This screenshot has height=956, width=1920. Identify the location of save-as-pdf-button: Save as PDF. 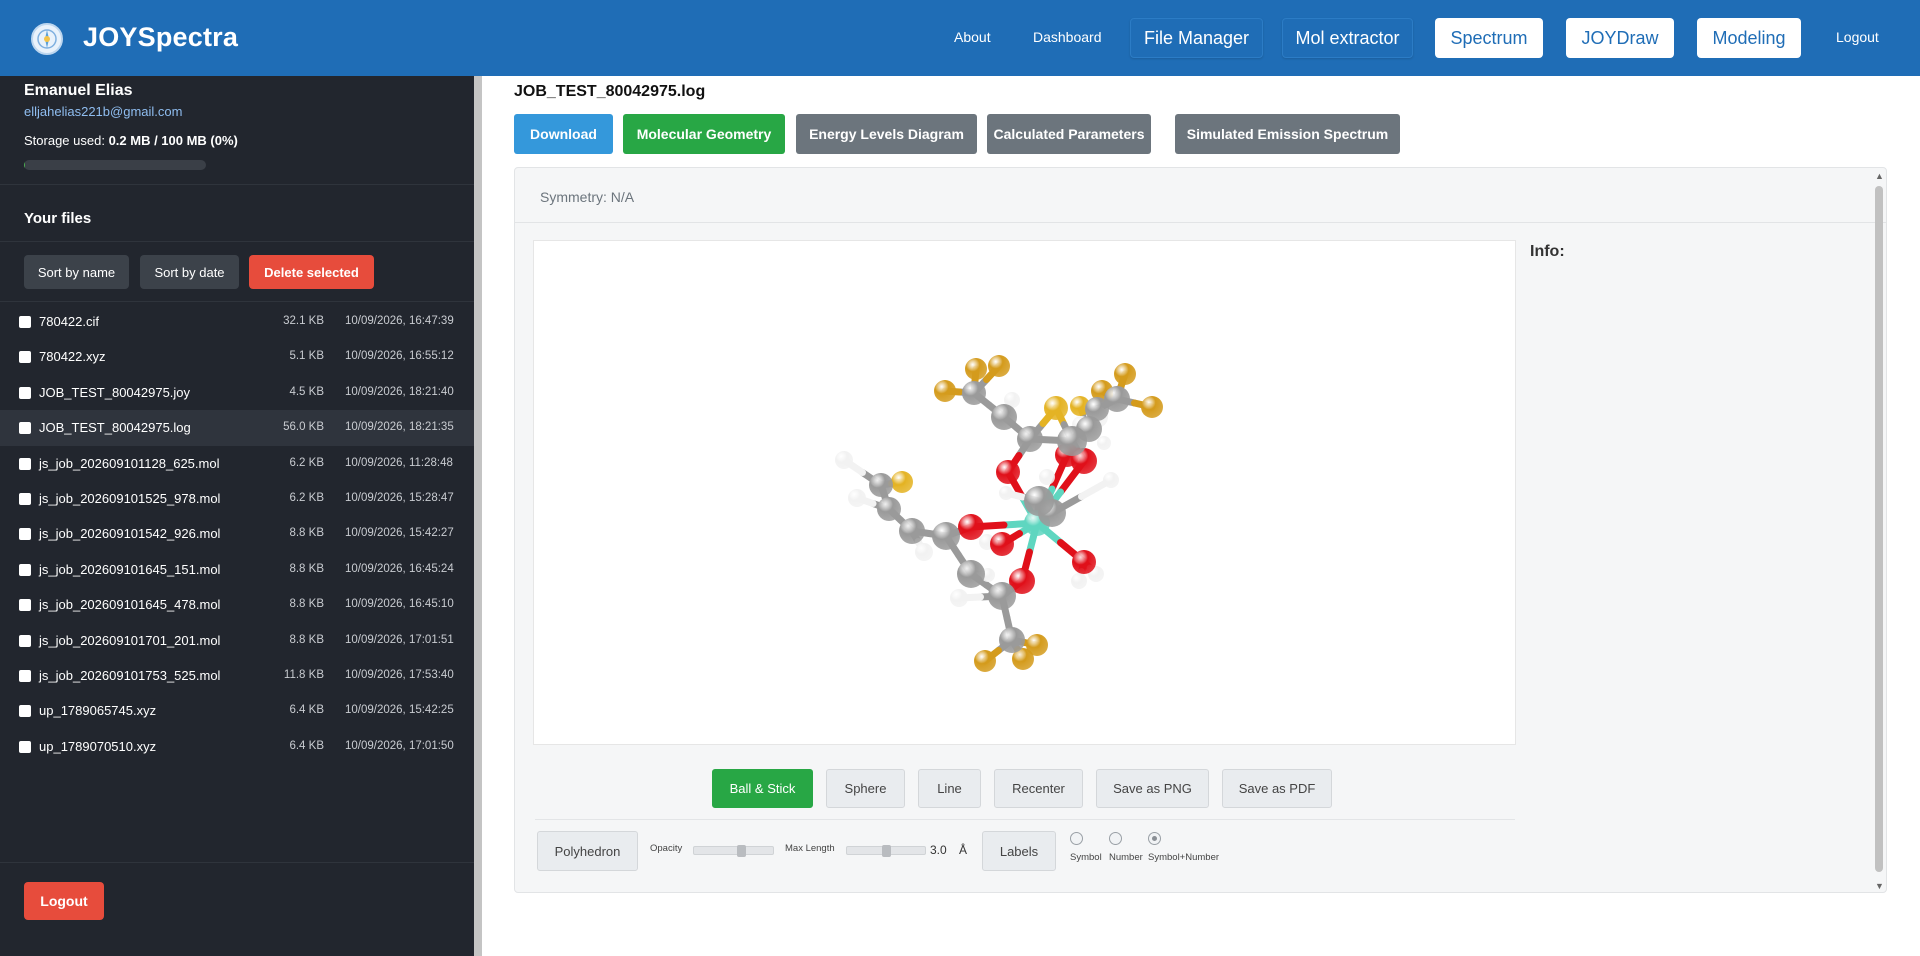
(1277, 788).